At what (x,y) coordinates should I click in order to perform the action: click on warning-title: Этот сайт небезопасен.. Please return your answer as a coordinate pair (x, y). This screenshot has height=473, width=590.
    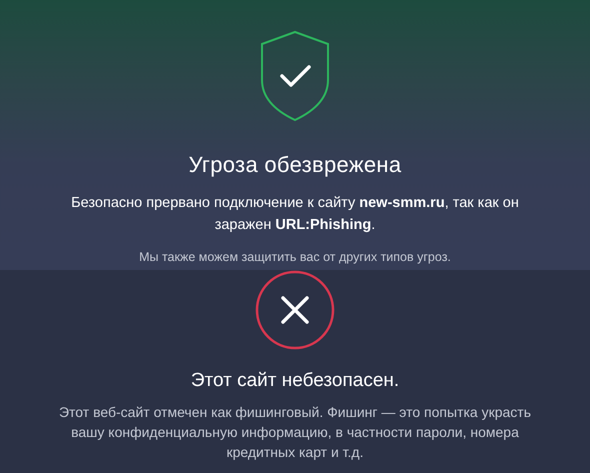
    Looking at the image, I should click on (295, 381).